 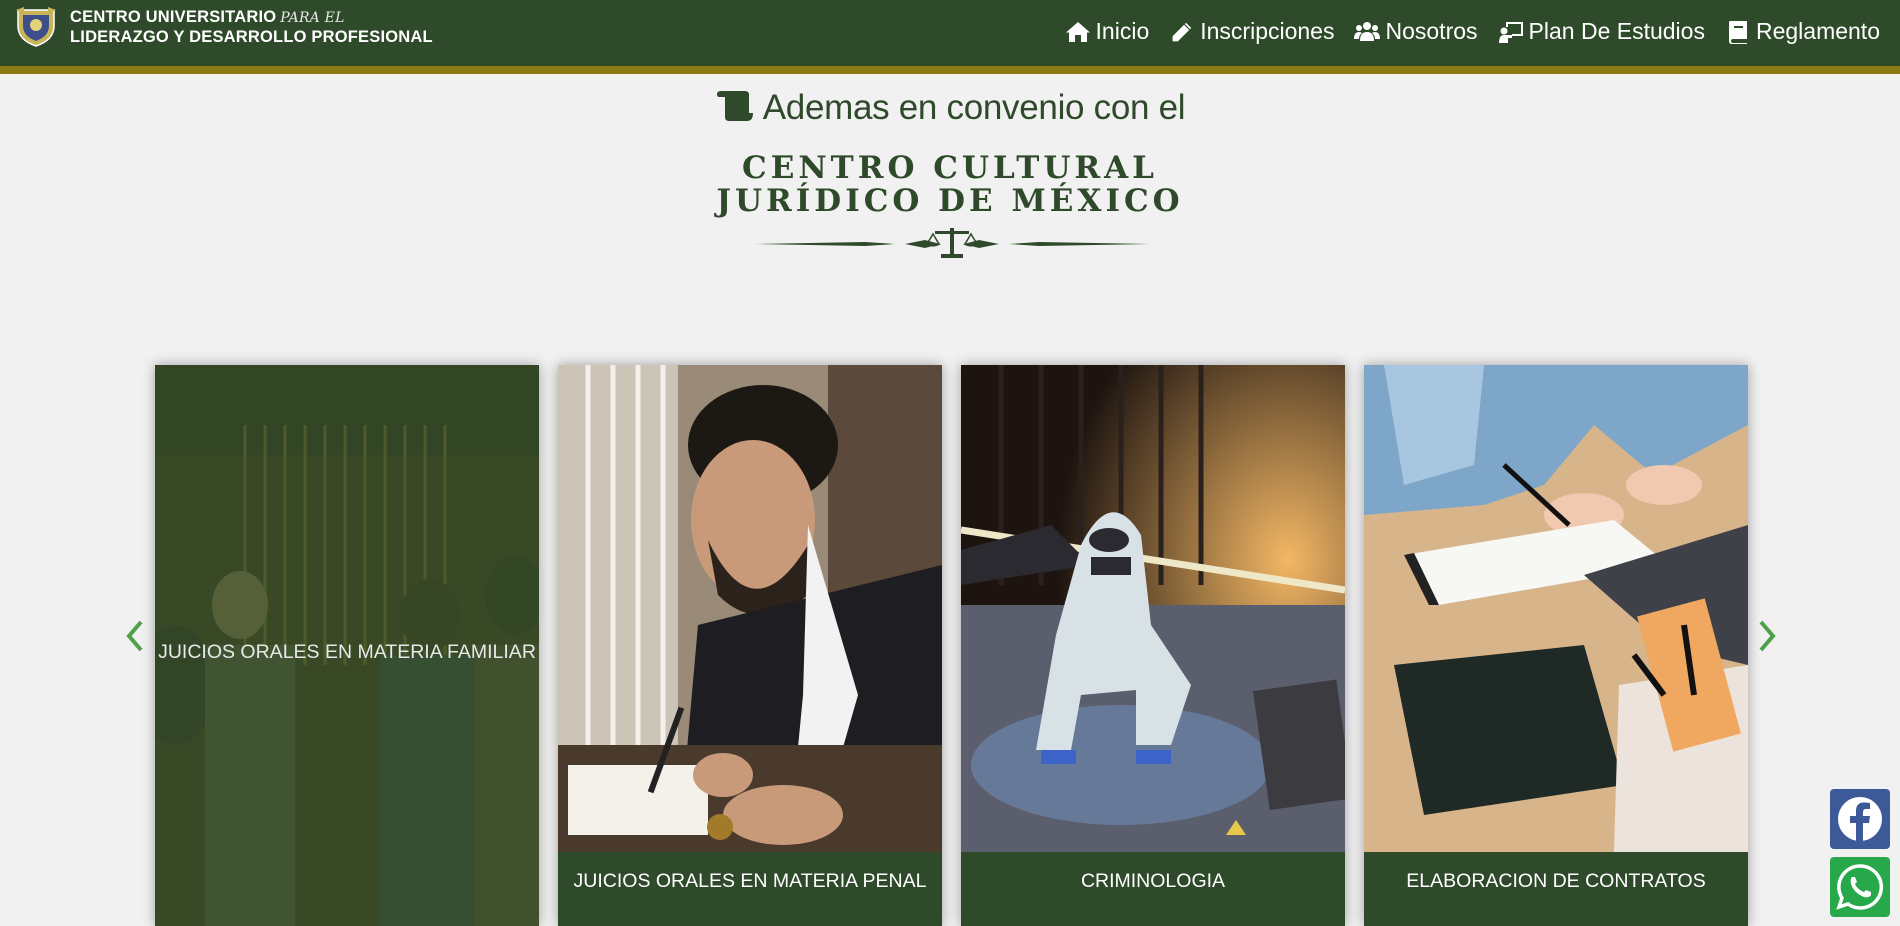 I want to click on scroll-icon, so click(x=734, y=106).